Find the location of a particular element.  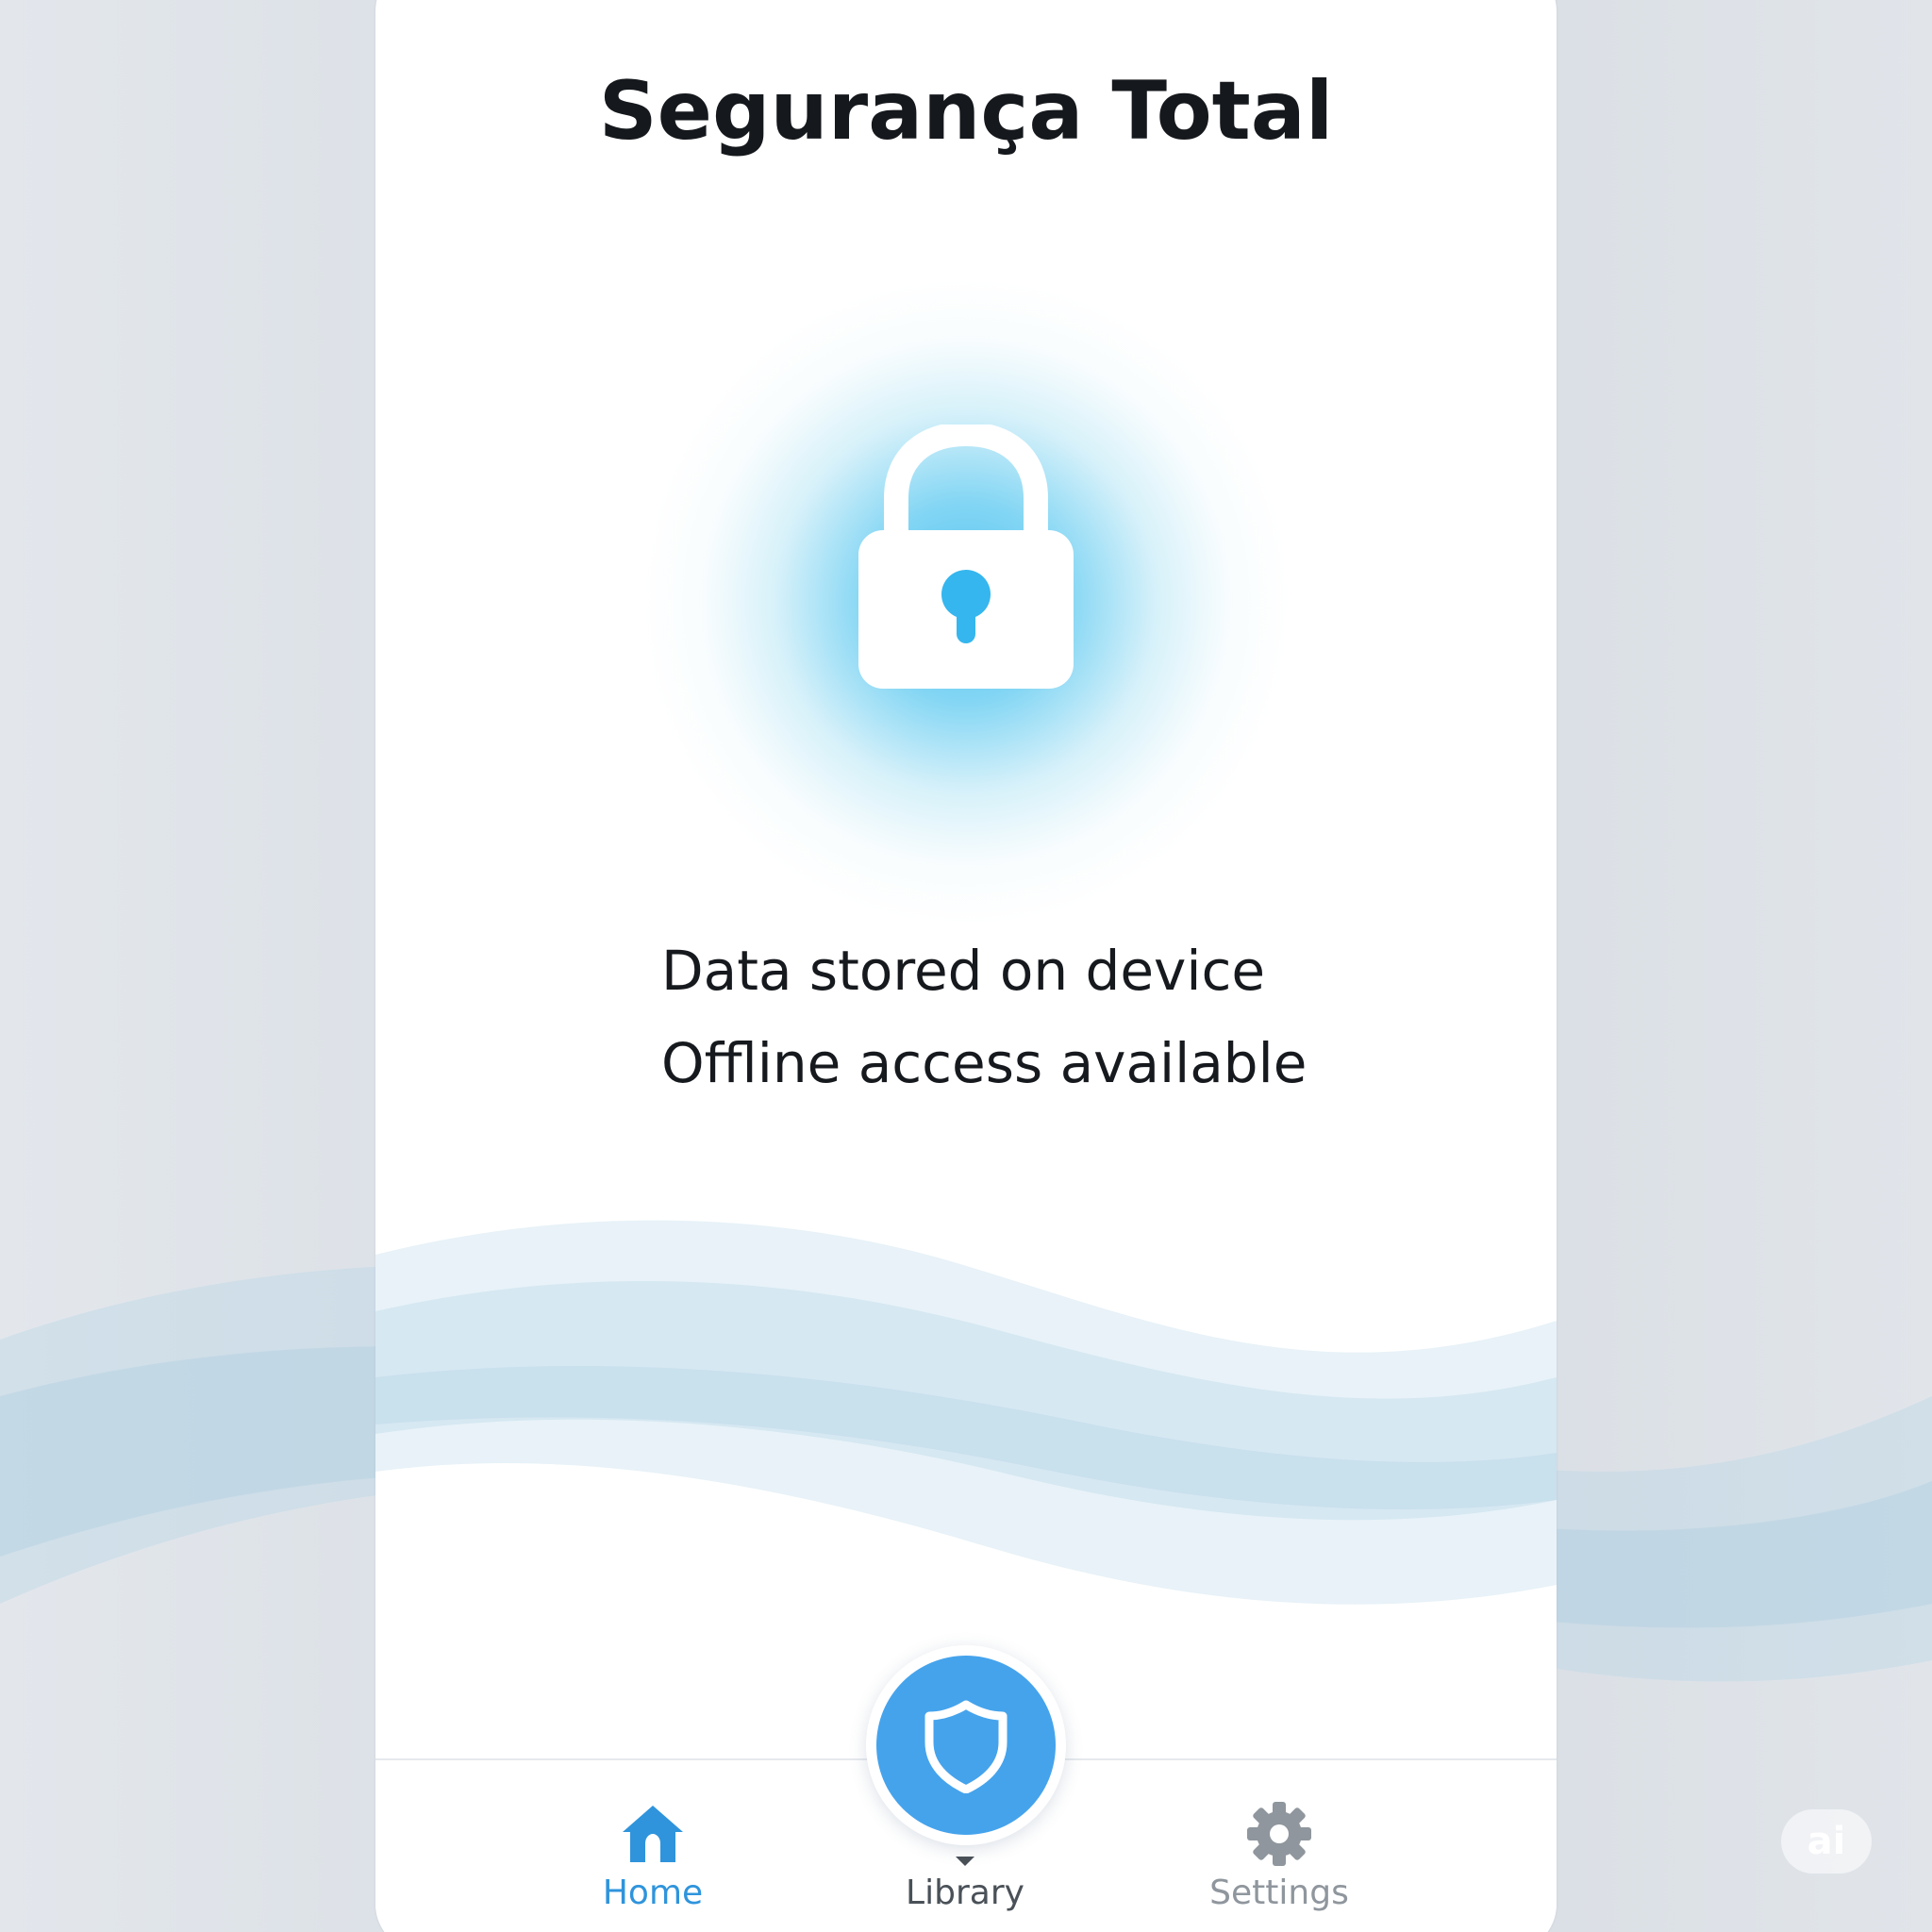

tab-home: Home is located at coordinates (653, 1836).